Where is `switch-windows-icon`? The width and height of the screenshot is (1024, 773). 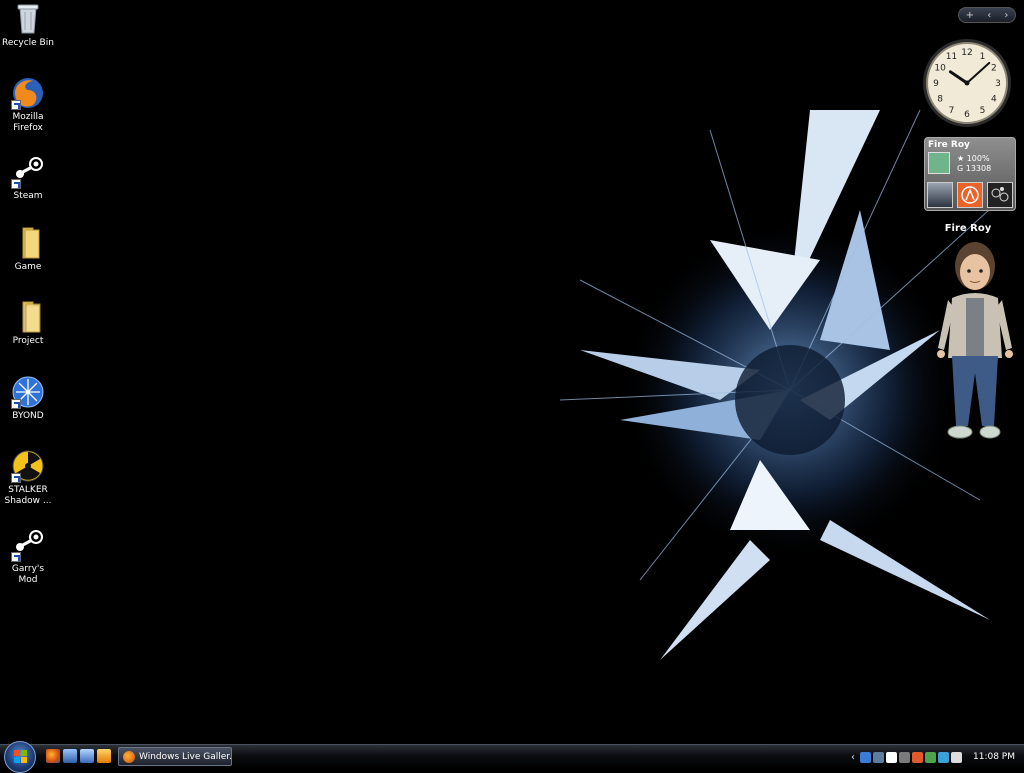 switch-windows-icon is located at coordinates (87, 756).